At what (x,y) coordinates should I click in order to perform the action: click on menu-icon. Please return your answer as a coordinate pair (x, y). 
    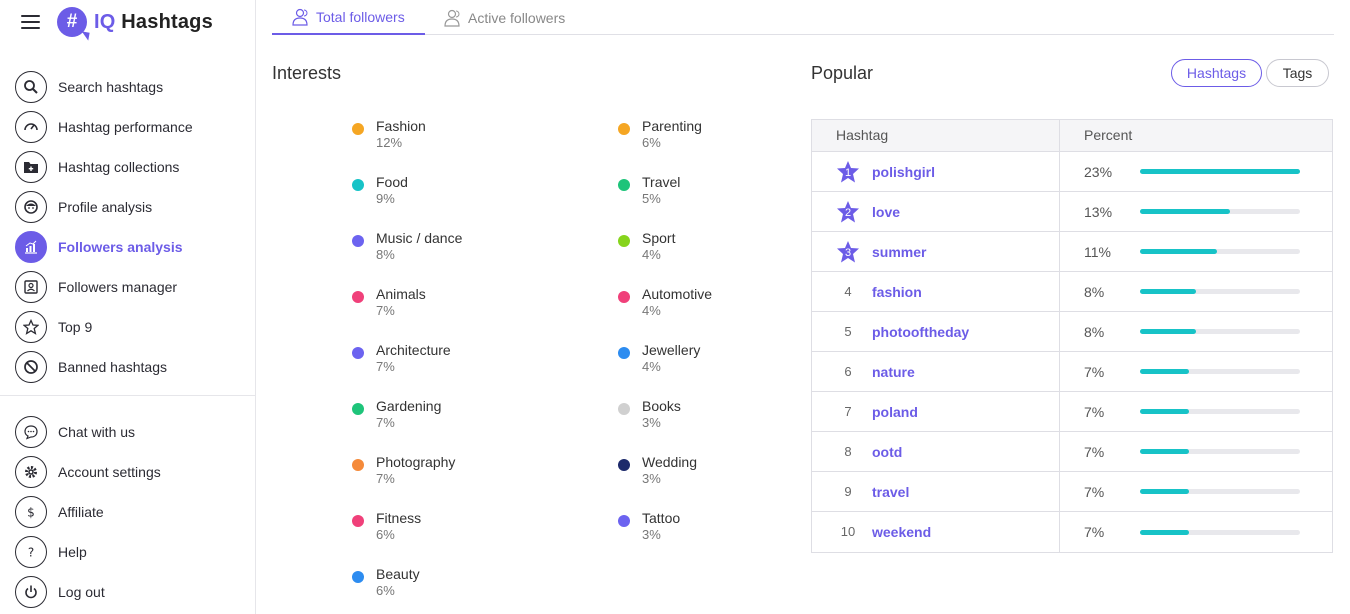
    Looking at the image, I should click on (30, 22).